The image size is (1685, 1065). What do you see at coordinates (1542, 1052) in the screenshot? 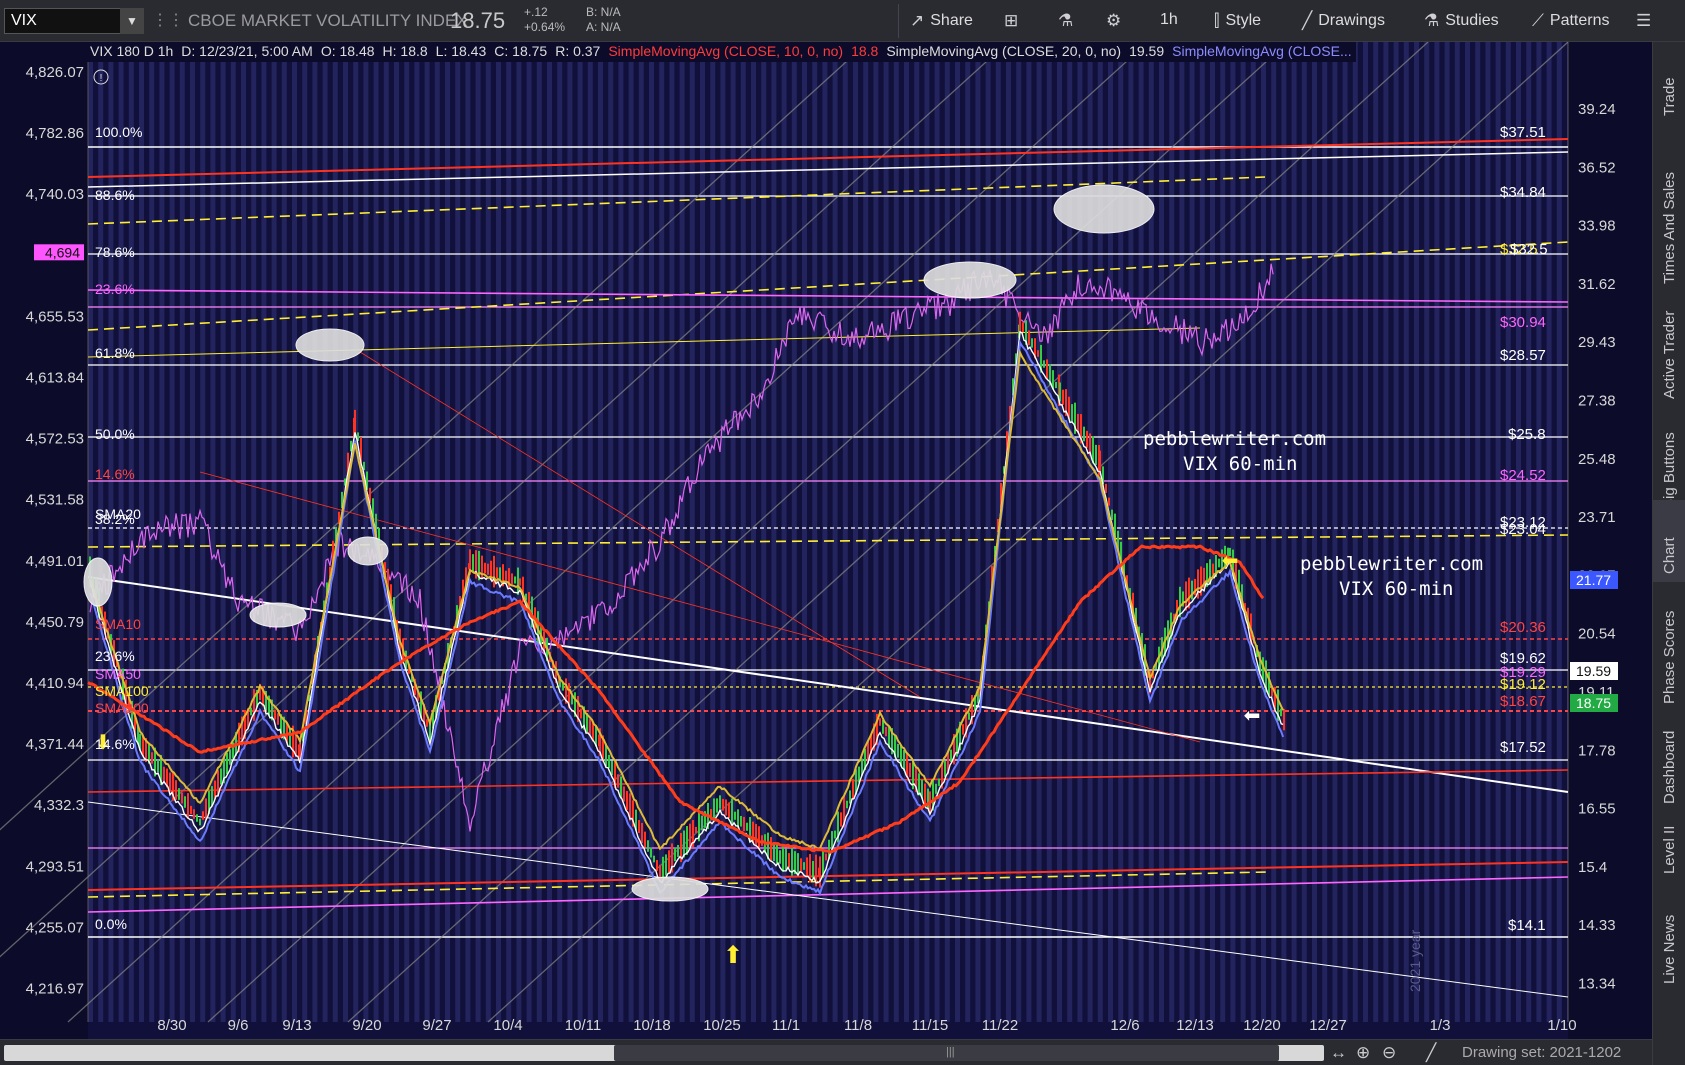
I see `drawing-set-label: Drawing set: 2021-1202` at bounding box center [1542, 1052].